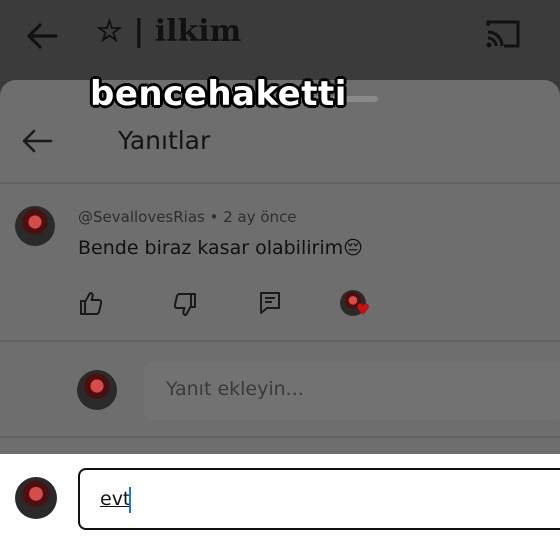  What do you see at coordinates (319, 499) in the screenshot?
I see `compose-input` at bounding box center [319, 499].